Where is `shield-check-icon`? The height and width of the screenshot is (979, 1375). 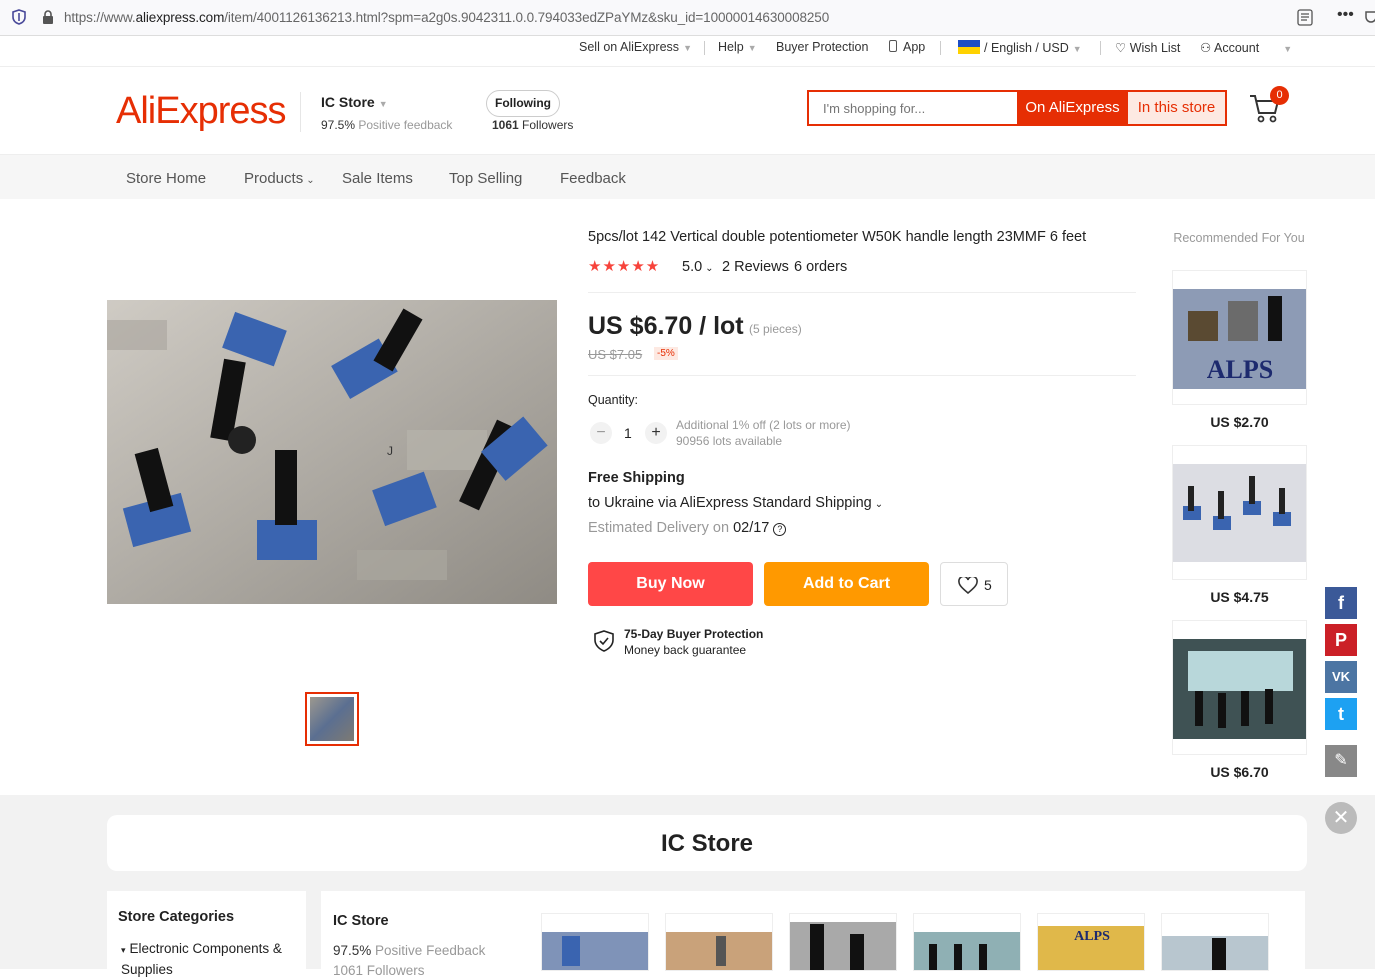 shield-check-icon is located at coordinates (604, 641).